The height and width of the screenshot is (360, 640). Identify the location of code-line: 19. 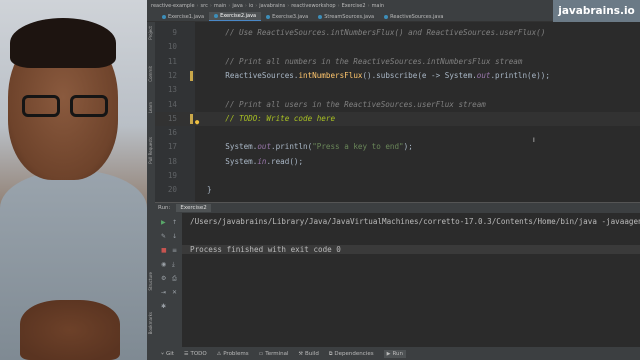
(397, 176).